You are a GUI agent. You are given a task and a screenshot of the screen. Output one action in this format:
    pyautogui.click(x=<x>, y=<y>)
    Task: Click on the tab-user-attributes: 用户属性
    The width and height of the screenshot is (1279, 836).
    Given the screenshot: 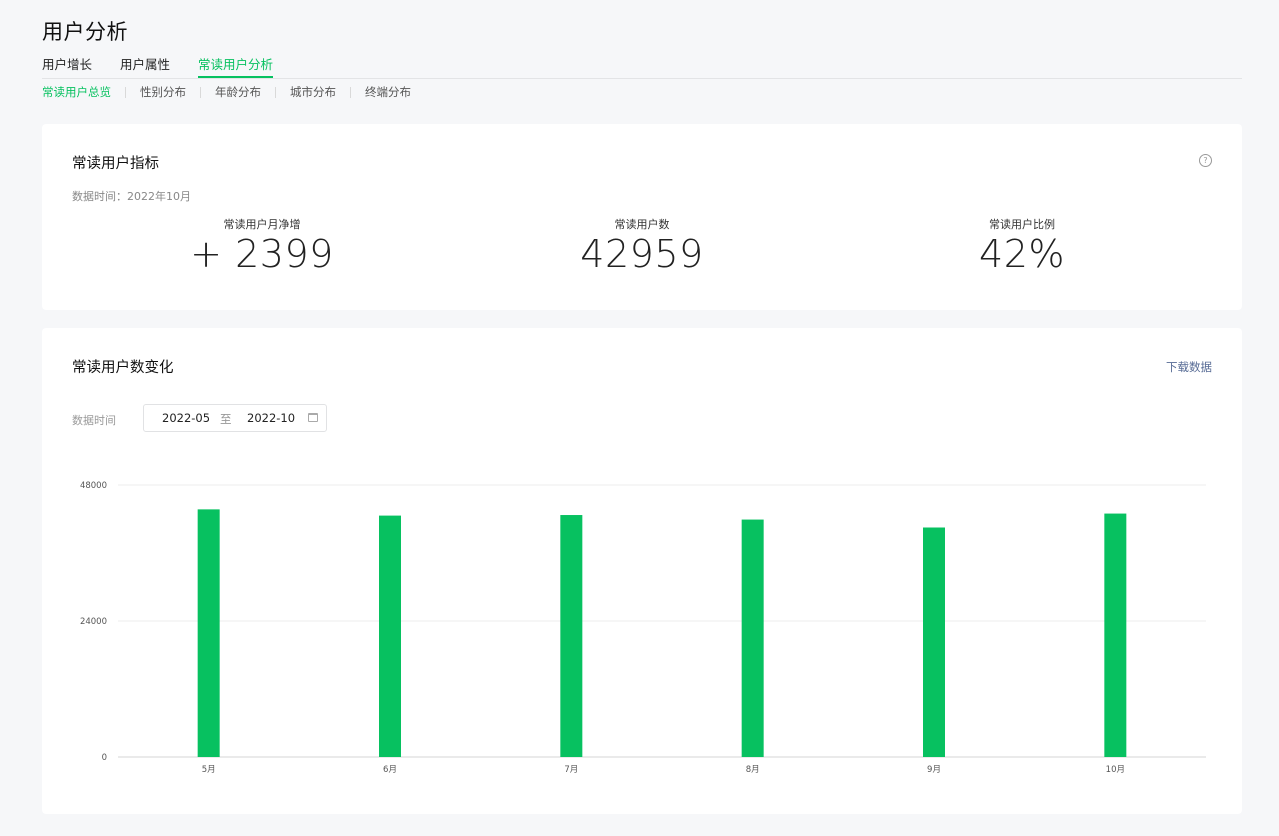 What is the action you would take?
    pyautogui.click(x=145, y=67)
    